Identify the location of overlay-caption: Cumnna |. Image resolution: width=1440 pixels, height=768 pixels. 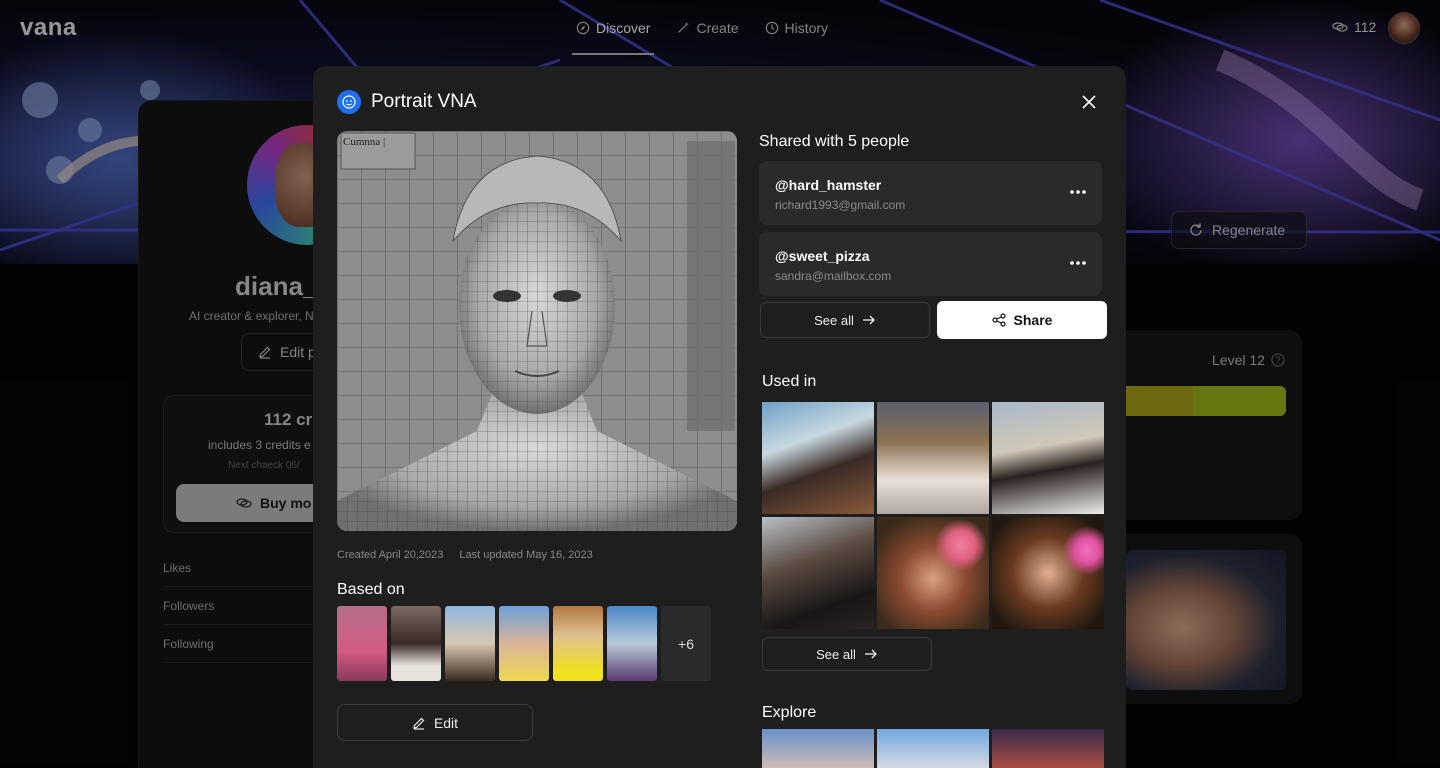
(364, 142).